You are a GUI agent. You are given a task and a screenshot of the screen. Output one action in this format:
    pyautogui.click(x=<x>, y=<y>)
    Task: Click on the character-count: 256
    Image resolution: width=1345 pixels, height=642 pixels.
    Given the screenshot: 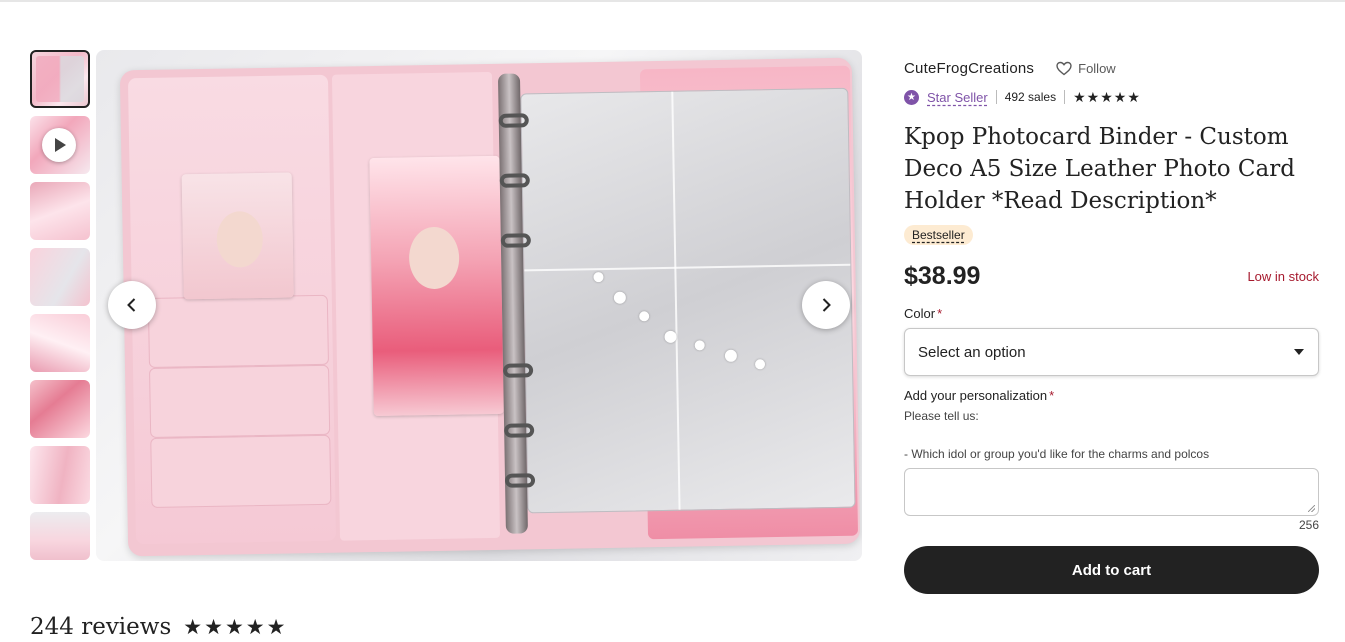 What is the action you would take?
    pyautogui.click(x=1308, y=525)
    